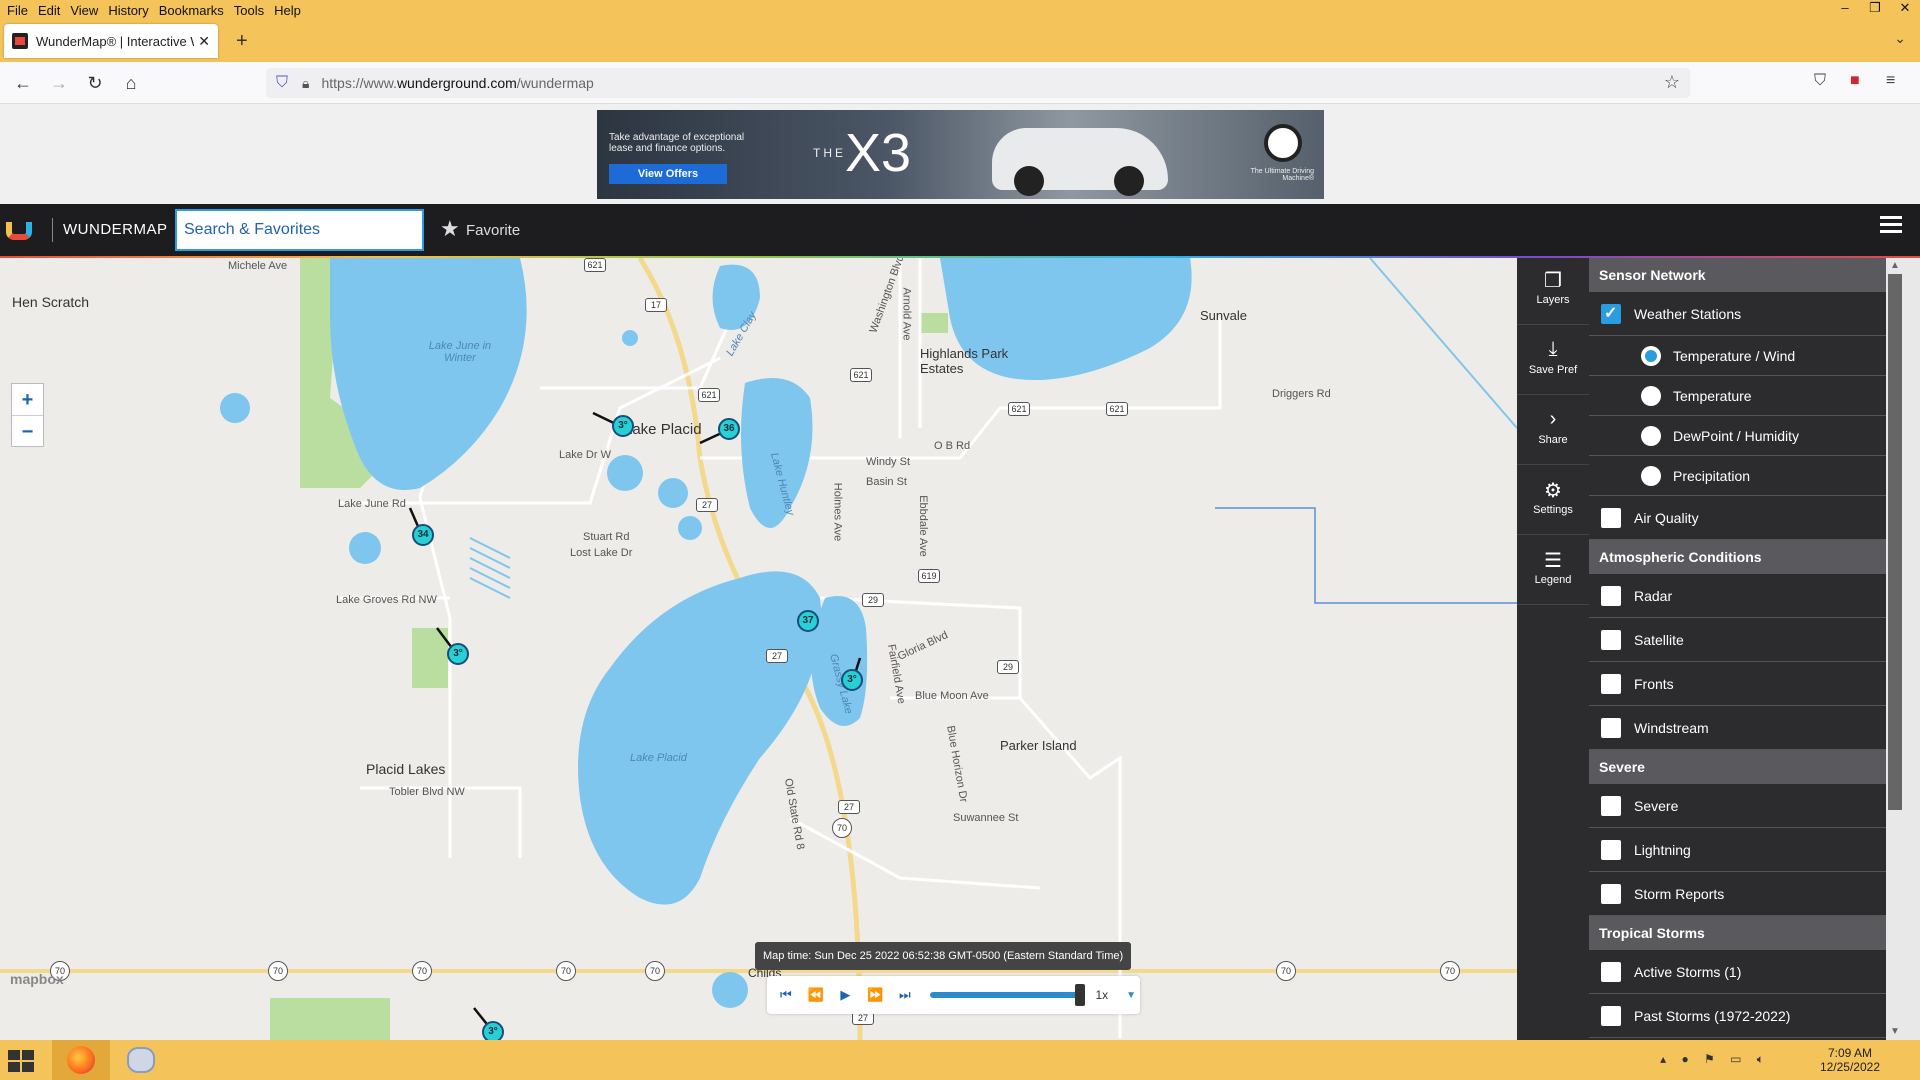 The image size is (1920, 1080). I want to click on system-tray-icons: ▴ ● ⚑ ▭ 🔈︎, so click(1715, 1059).